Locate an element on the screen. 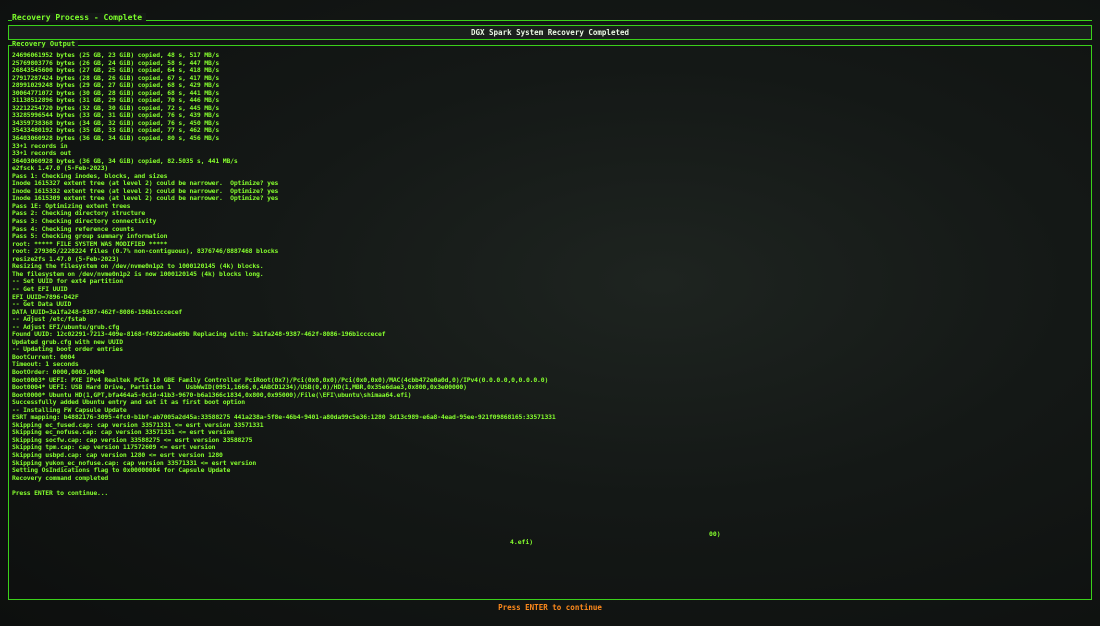  output-line: Pass 4: Checking reference counts is located at coordinates (73, 228).